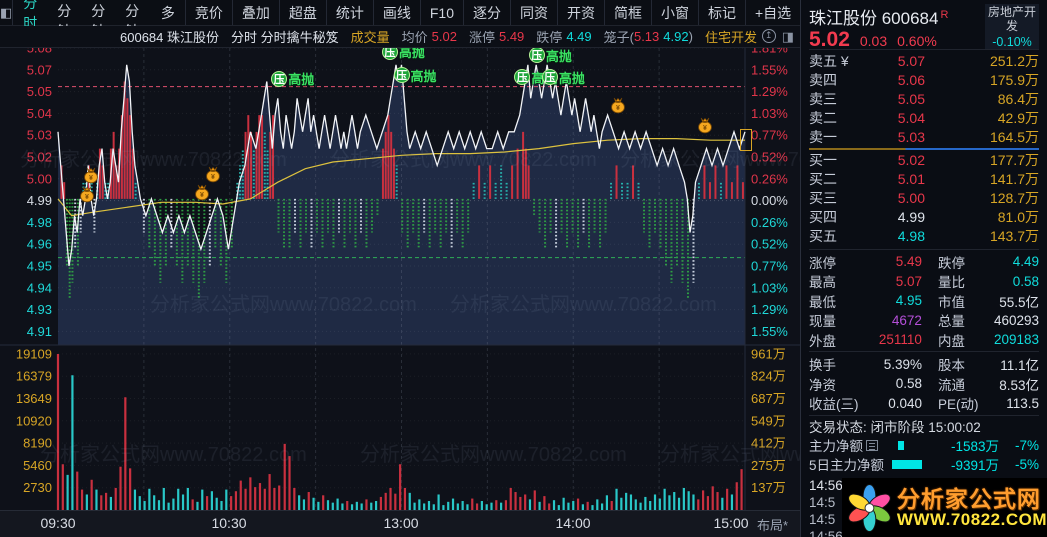  I want to click on bid-row-1: 买二 5.01 141.7万, so click(924, 179).